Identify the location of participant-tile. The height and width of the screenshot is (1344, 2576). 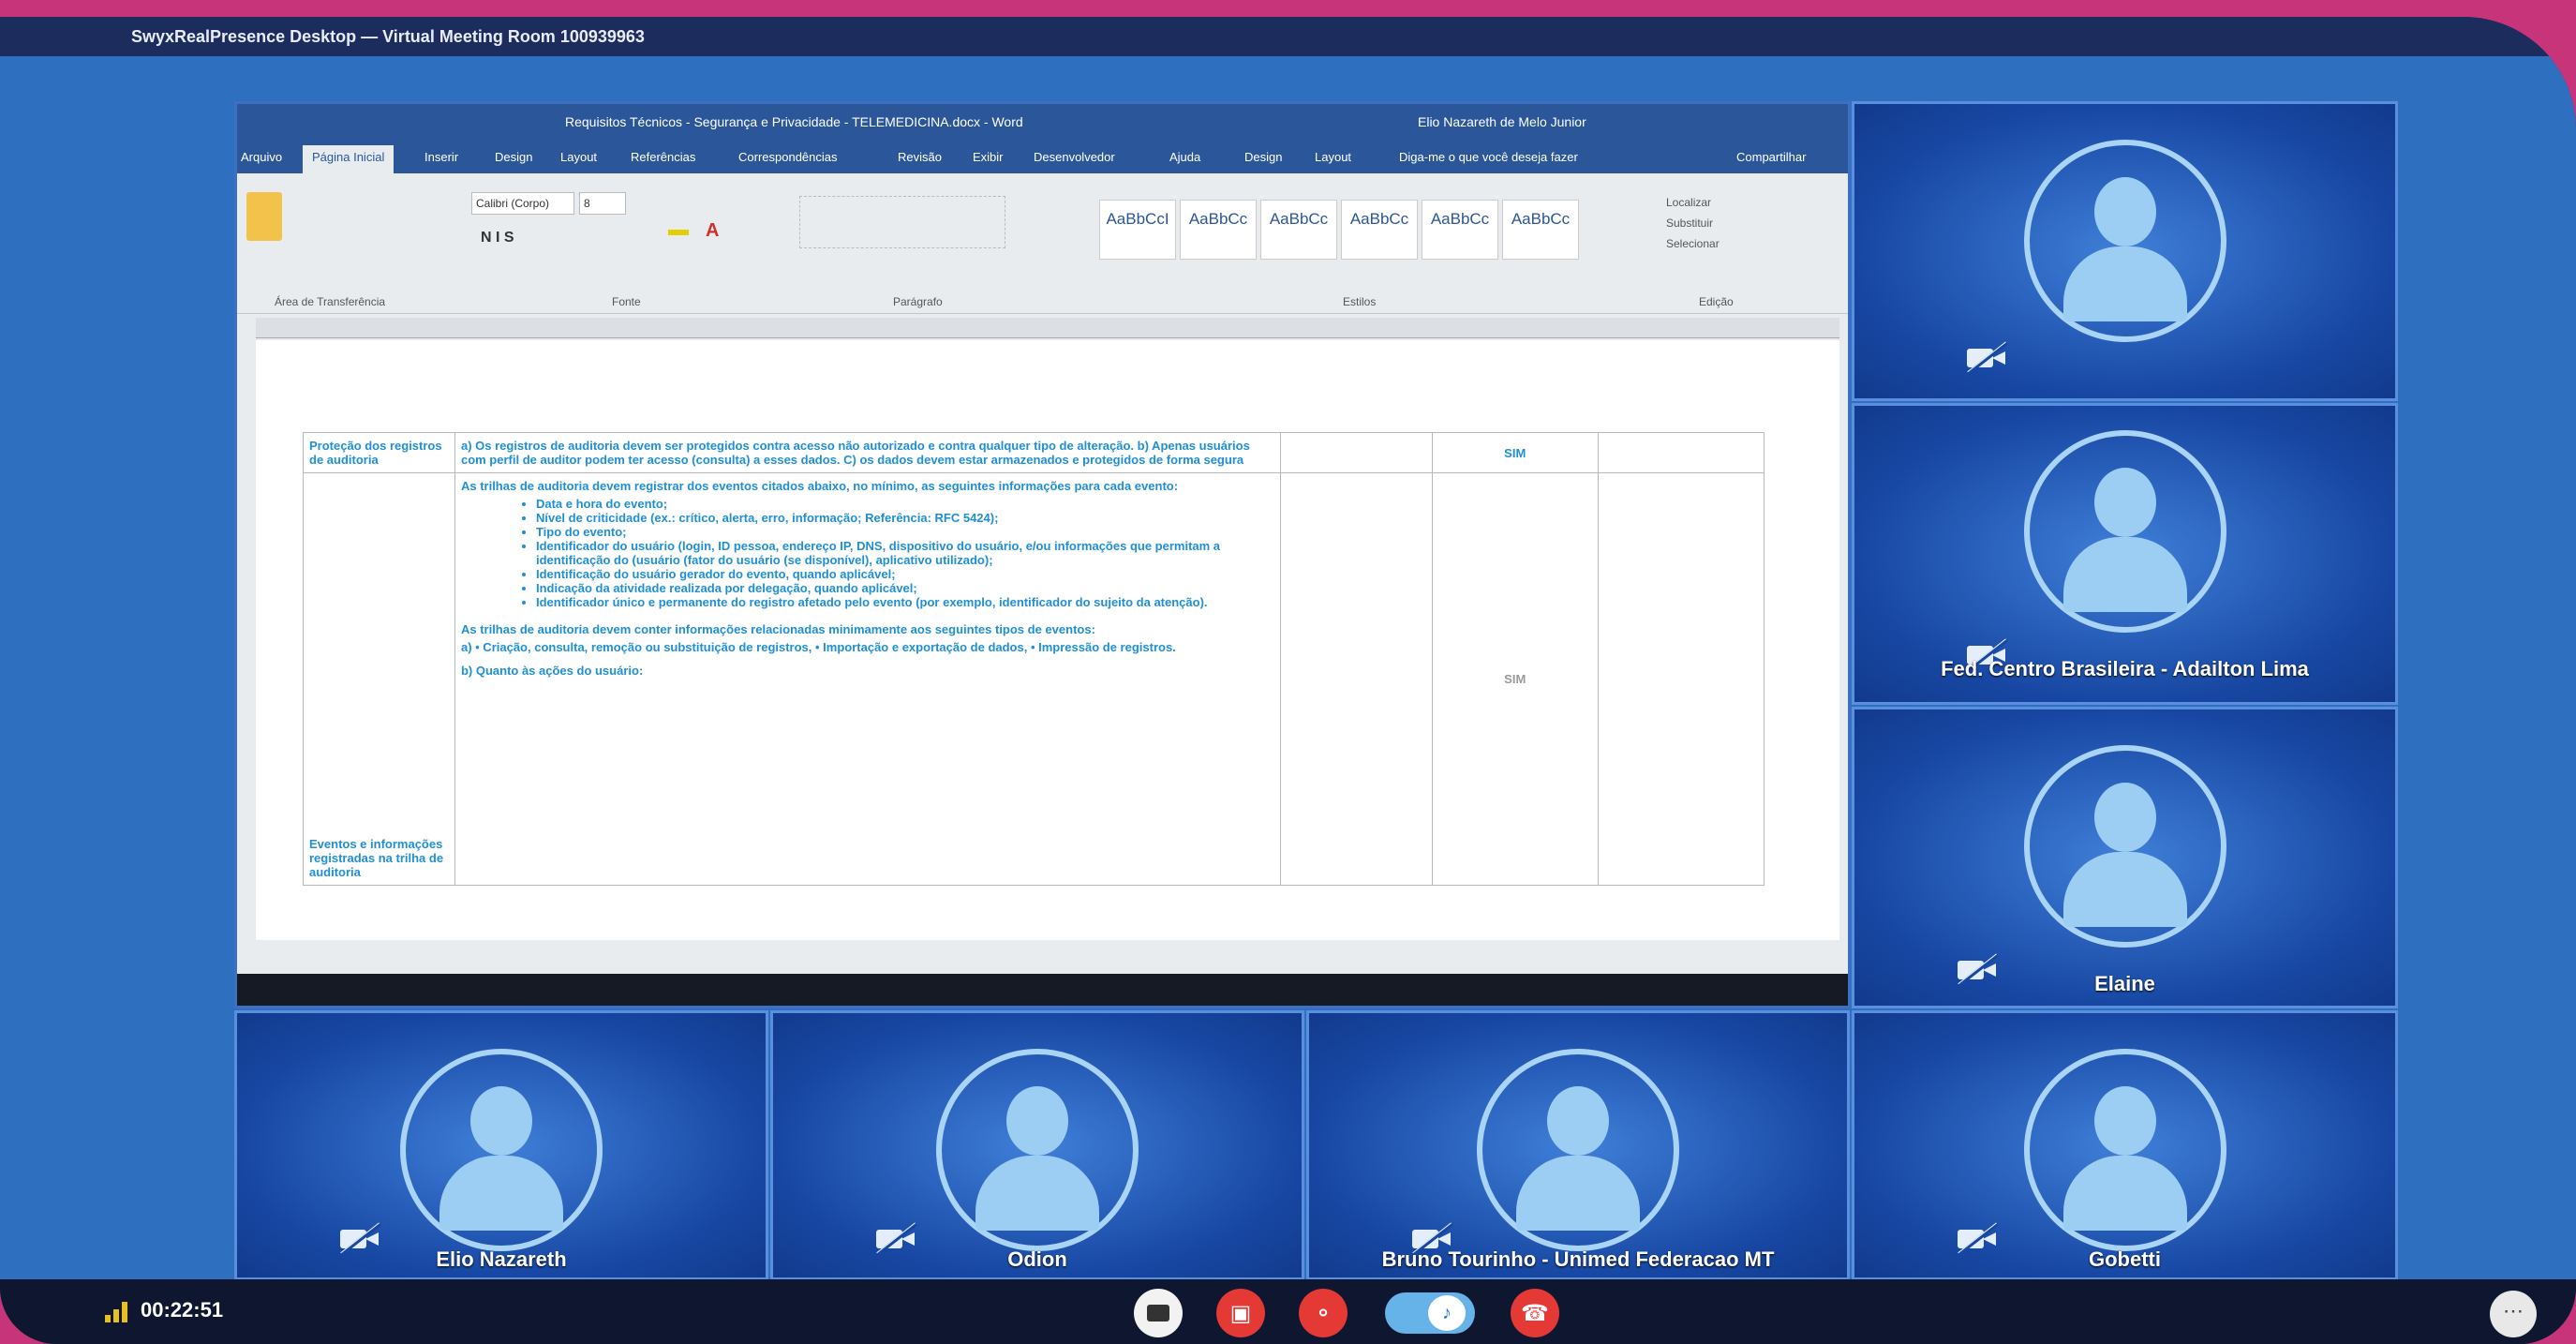
(2125, 251).